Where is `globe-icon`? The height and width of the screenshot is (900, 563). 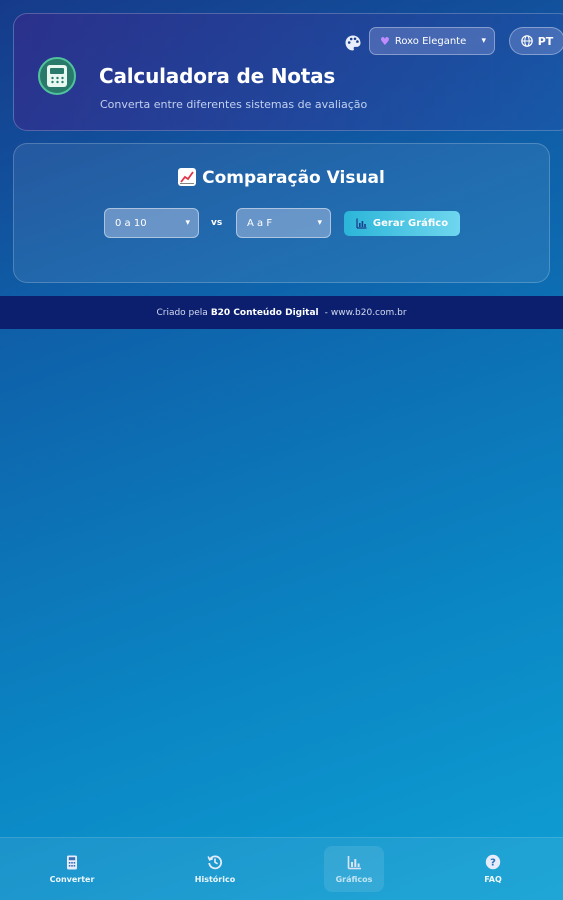
globe-icon is located at coordinates (526, 41).